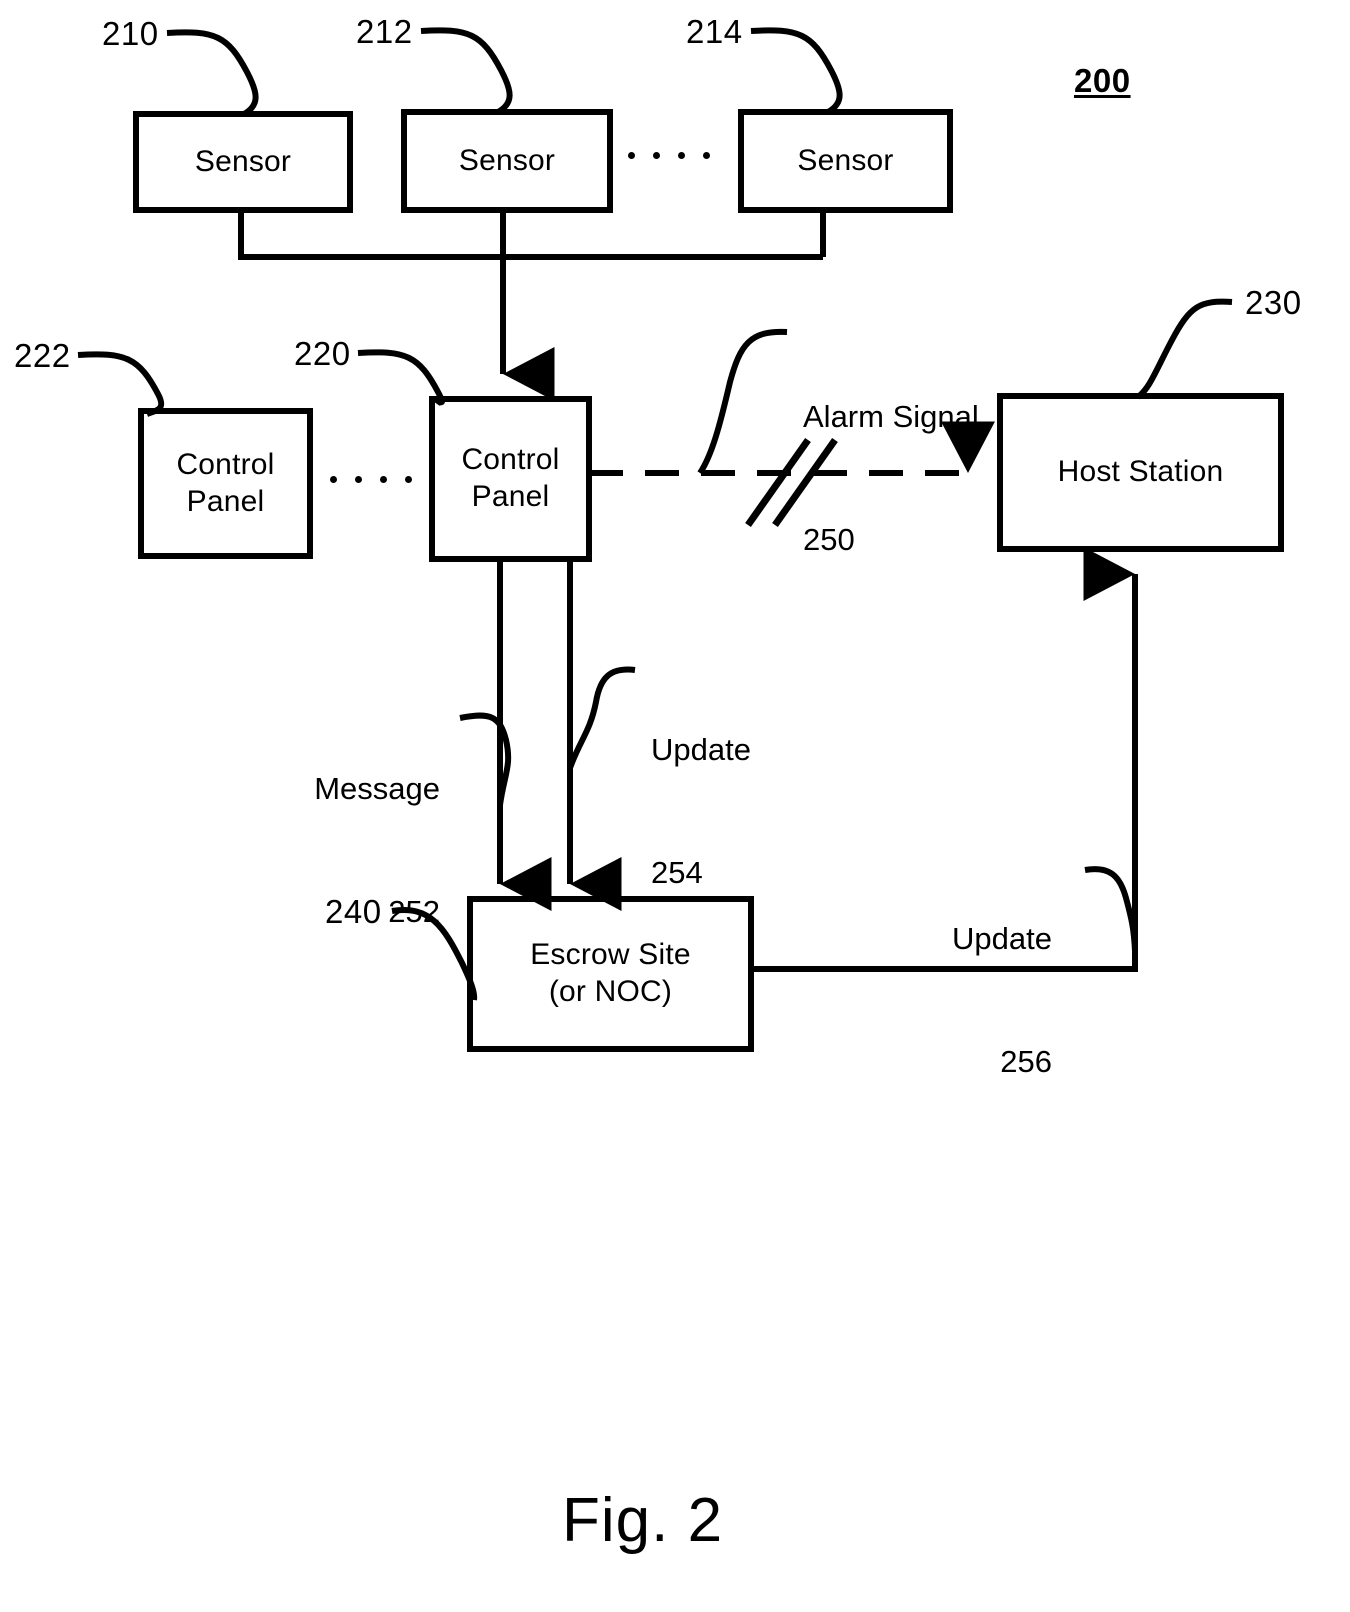  I want to click on figure-system-number-200: 200, so click(1102, 80).